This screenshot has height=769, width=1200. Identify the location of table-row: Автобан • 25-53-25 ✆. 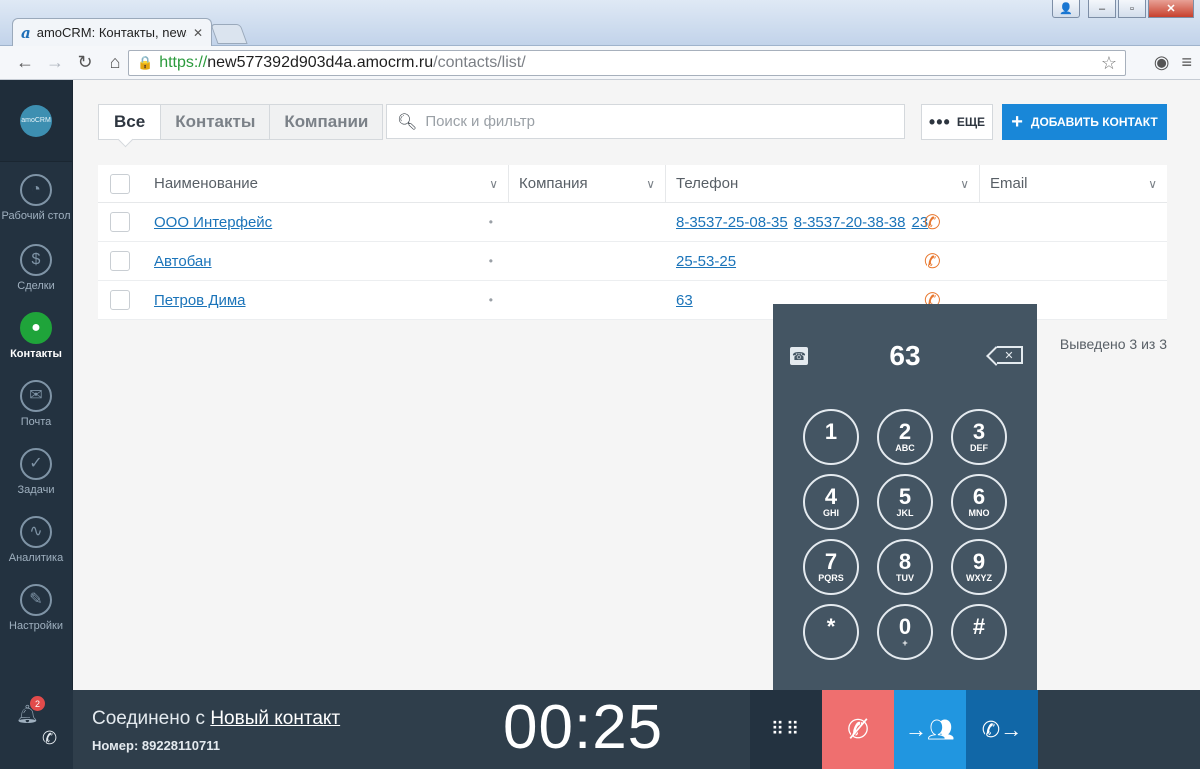
(632, 261).